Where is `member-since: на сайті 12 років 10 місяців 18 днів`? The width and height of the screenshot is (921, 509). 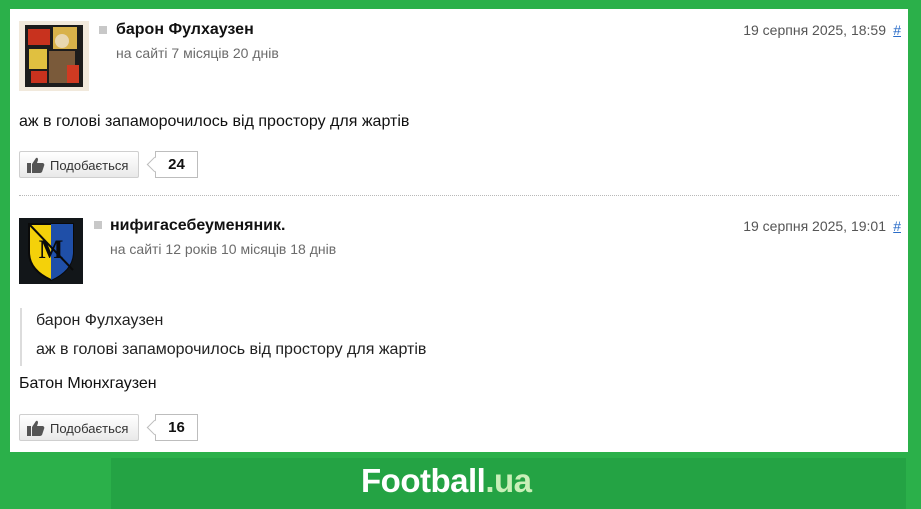
member-since: на сайті 12 років 10 місяців 18 днів is located at coordinates (223, 249).